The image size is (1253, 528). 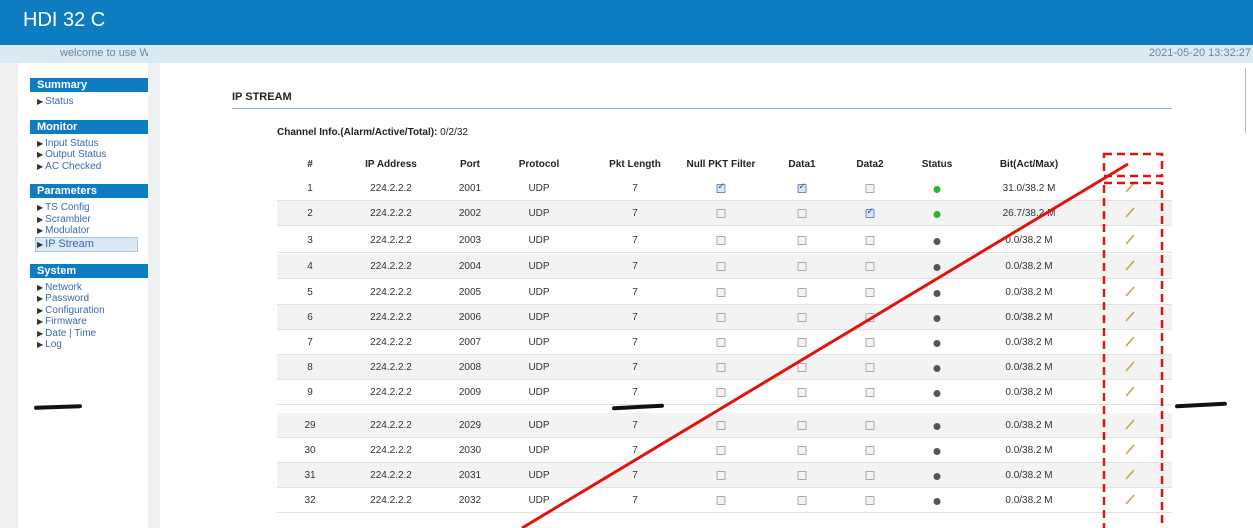 I want to click on current-datetime: 2021-05-20 13:32:27, so click(x=1199, y=53).